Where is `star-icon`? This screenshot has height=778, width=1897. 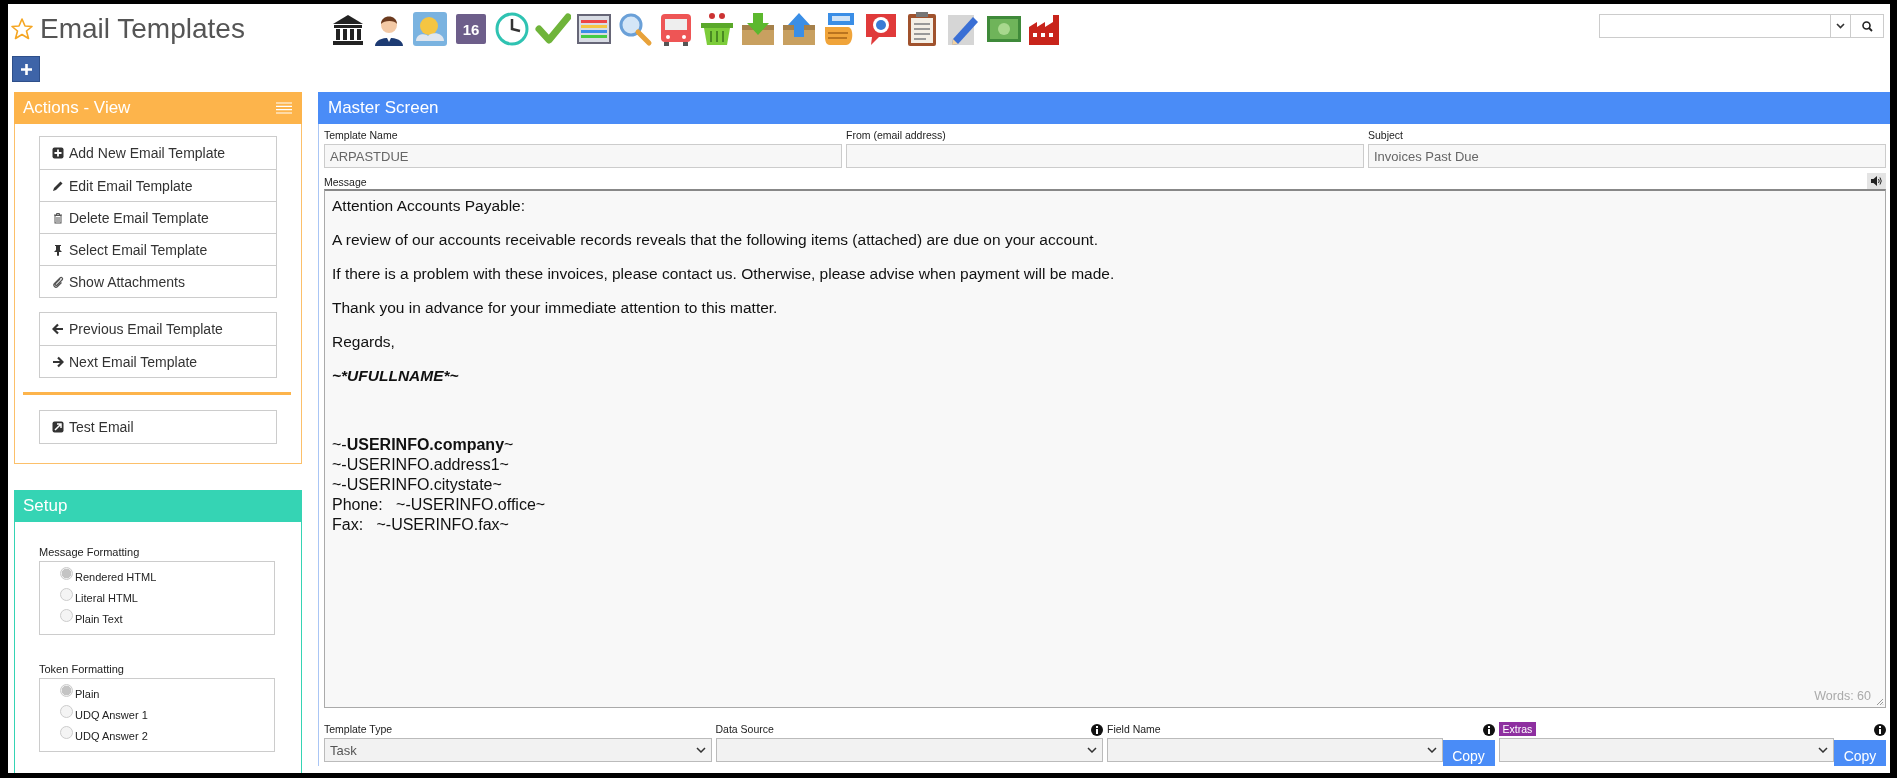
star-icon is located at coordinates (22, 29).